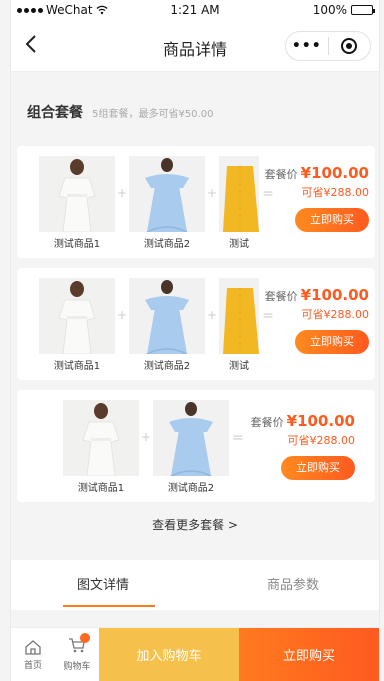 The image size is (384, 681). I want to click on status-right: 100%, so click(343, 10).